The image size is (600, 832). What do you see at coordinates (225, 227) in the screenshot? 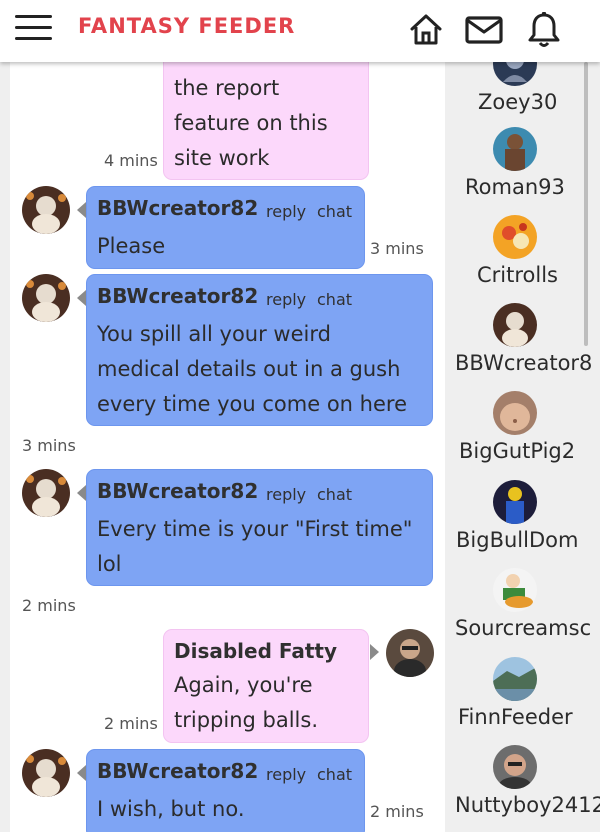
I see `chat-message: BBWcreator82 reply chat Please` at bounding box center [225, 227].